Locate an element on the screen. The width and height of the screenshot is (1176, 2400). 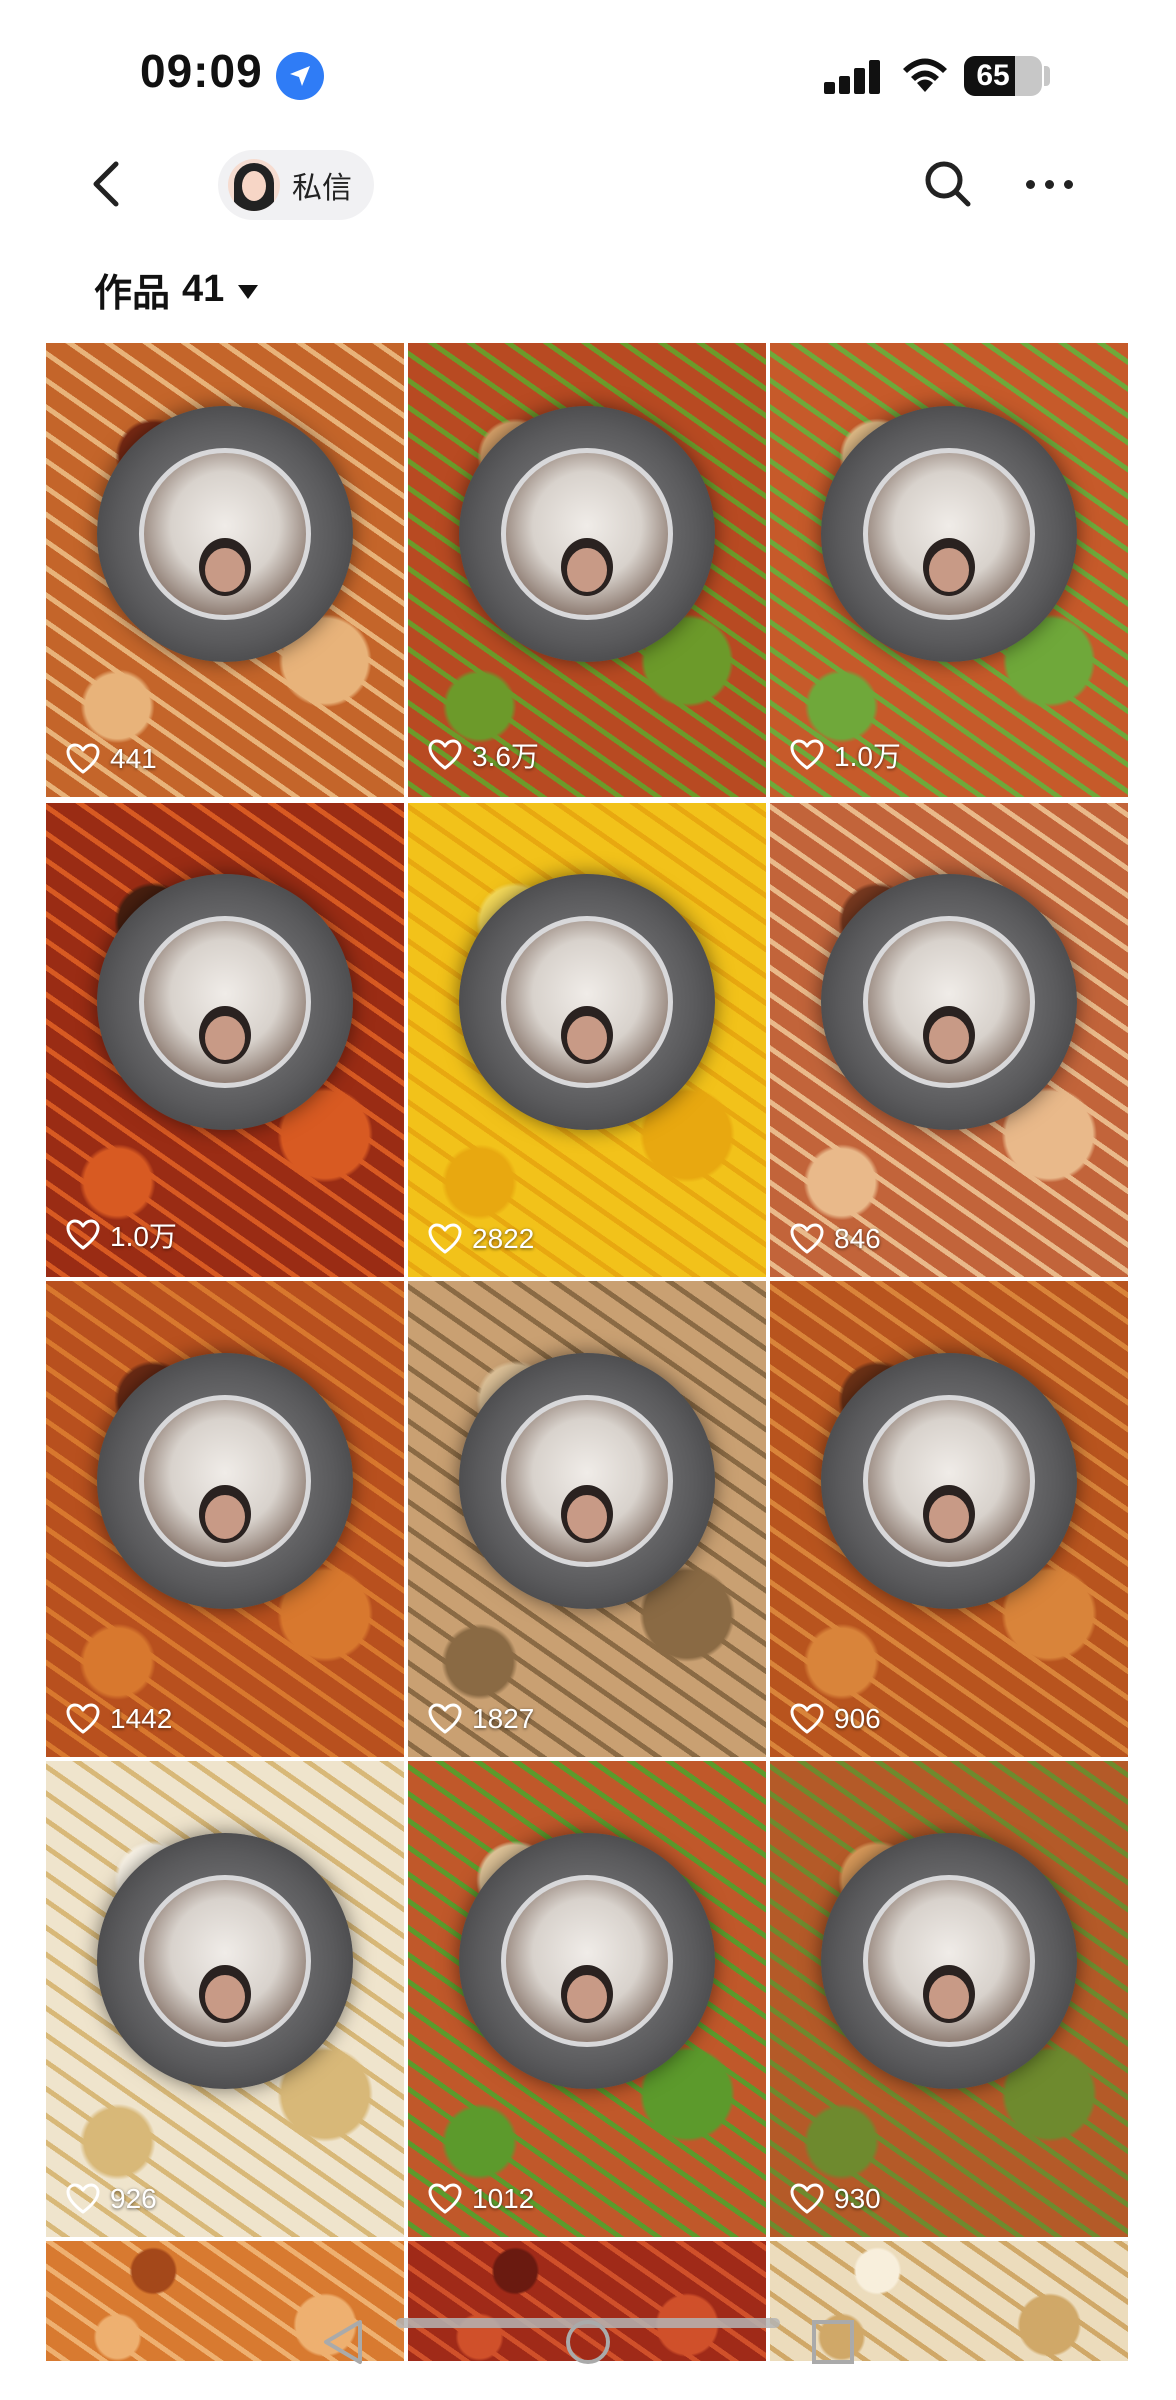
video-thumbnail: 926 is located at coordinates (225, 1999).